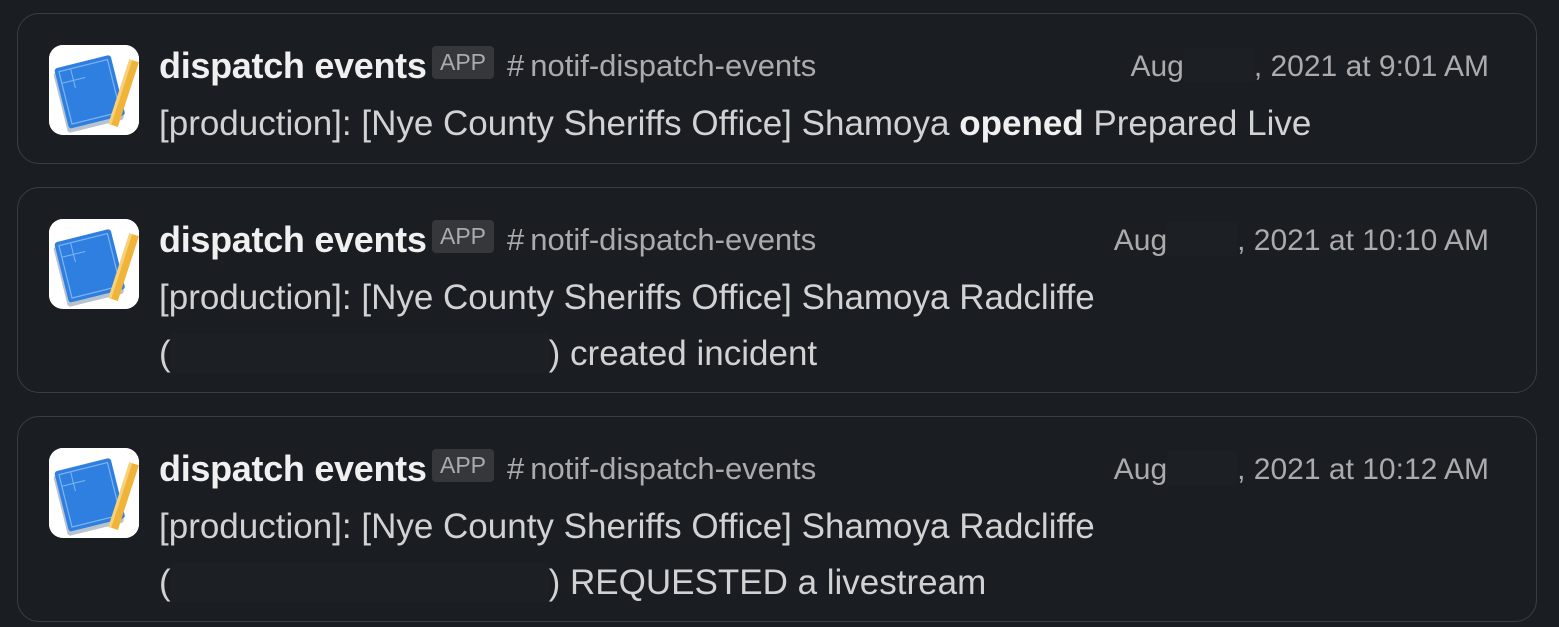 This screenshot has width=1559, height=627. Describe the element at coordinates (1363, 469) in the screenshot. I see `timestamp-rest: , 2021 at 10:12 AM` at that location.